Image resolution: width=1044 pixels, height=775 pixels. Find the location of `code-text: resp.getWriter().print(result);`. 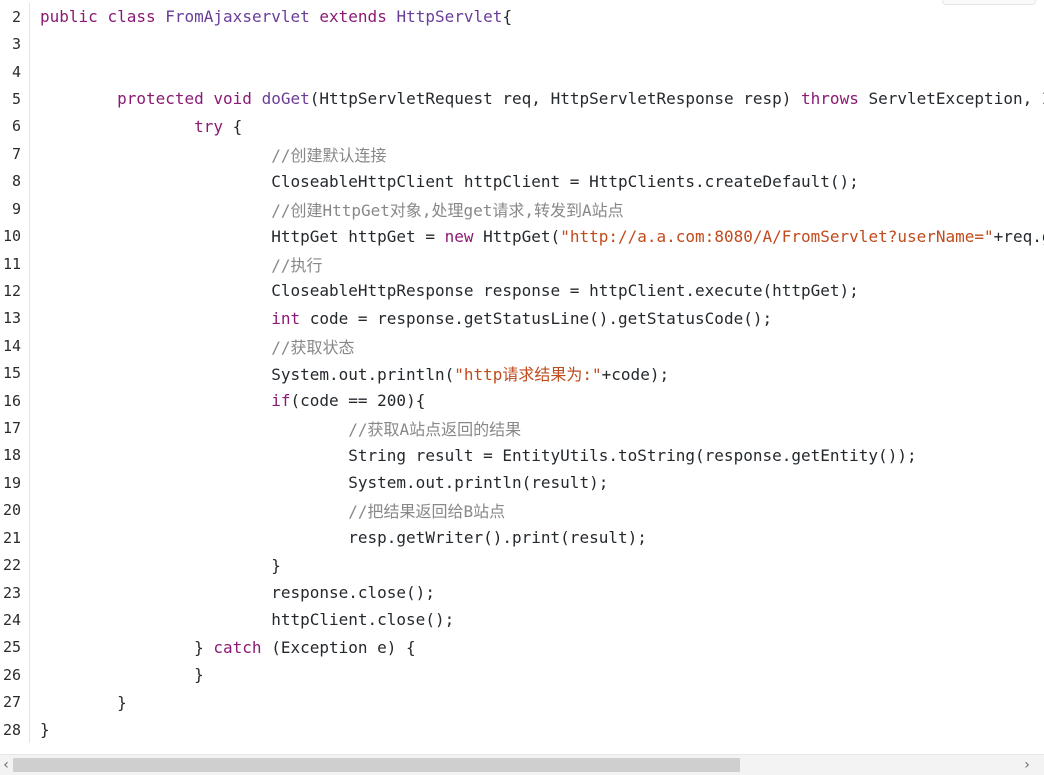

code-text: resp.getWriter().print(result); is located at coordinates (542, 537).